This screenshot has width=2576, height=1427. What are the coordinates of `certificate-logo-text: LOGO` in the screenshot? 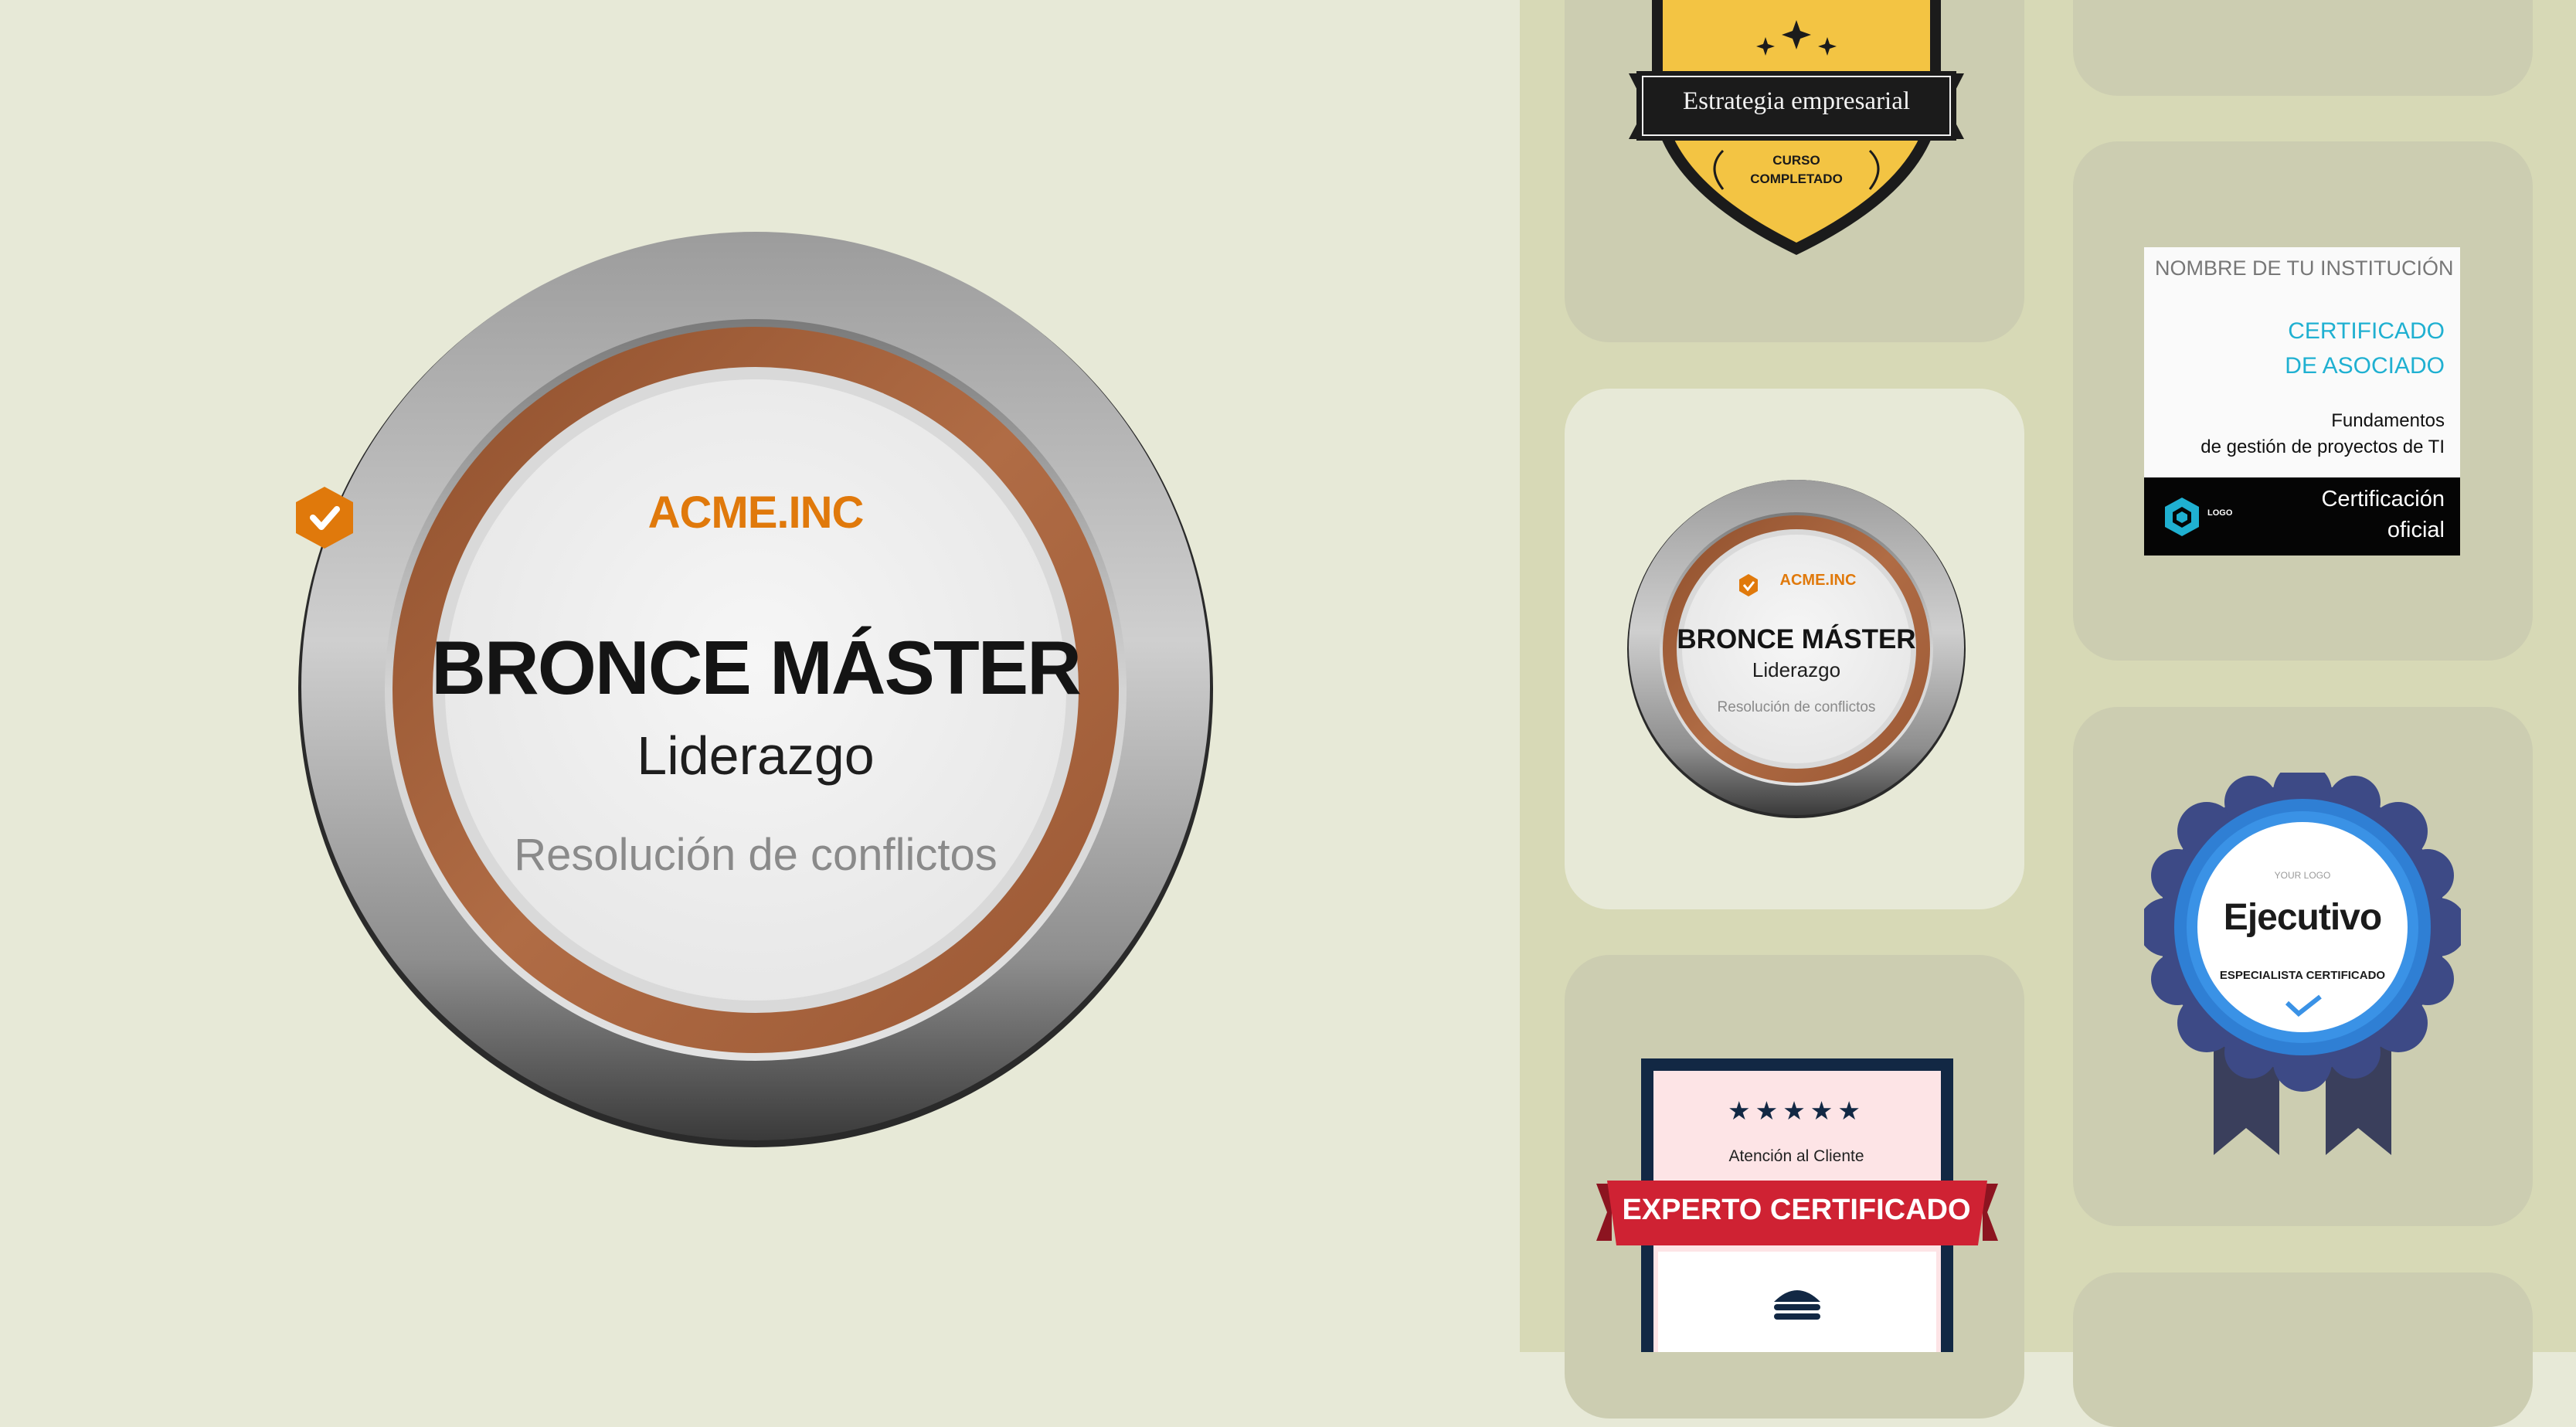 It's located at (2220, 513).